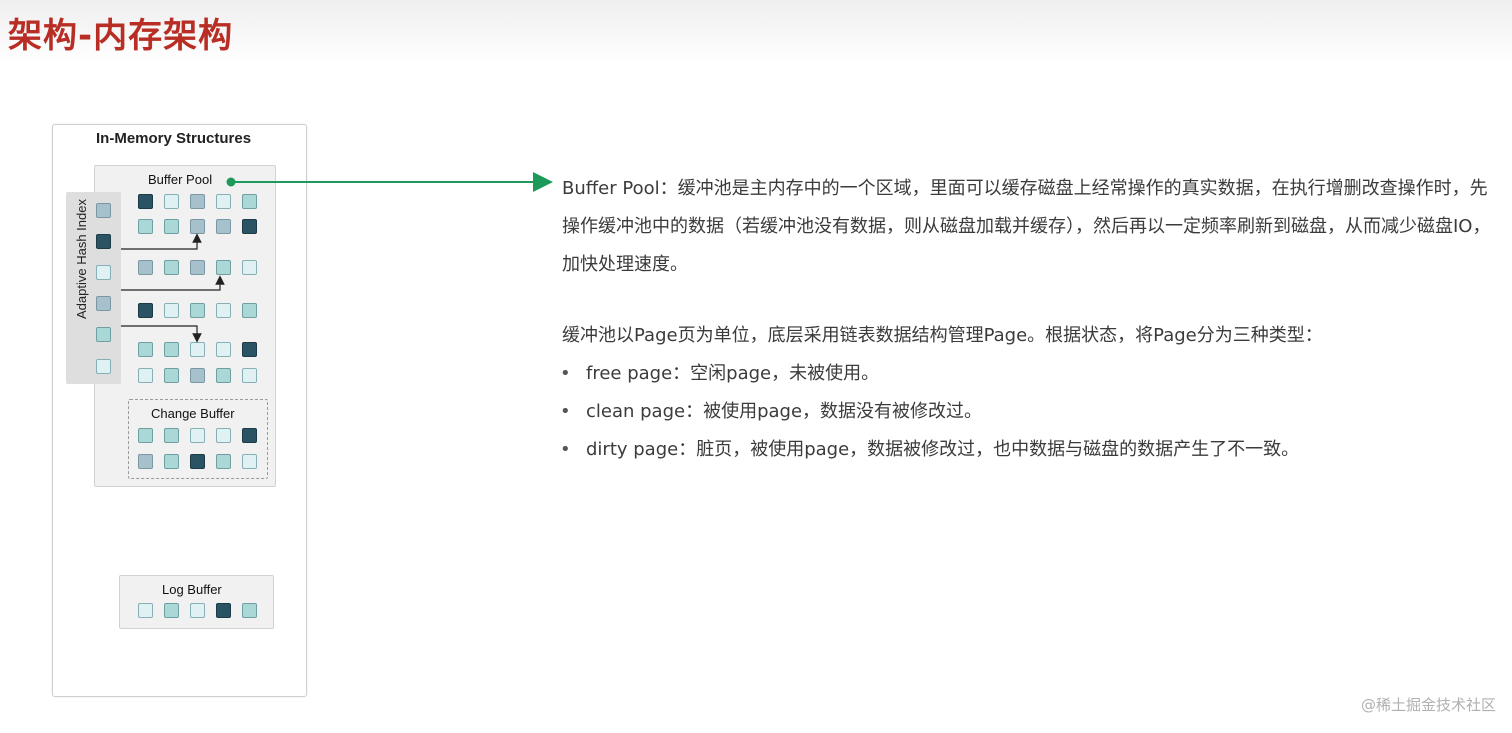 The width and height of the screenshot is (1512, 733). Describe the element at coordinates (720, 373) in the screenshot. I see `list-item: • free page：空闲page，未被使用。` at that location.